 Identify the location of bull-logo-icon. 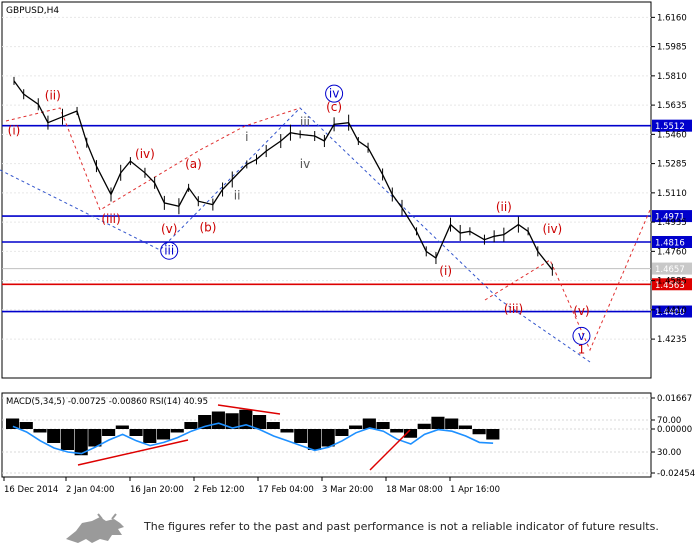
(95, 528).